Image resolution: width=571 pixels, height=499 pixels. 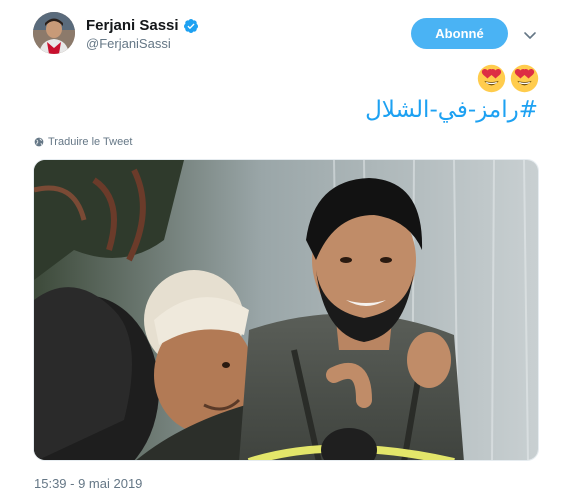 What do you see at coordinates (528, 110) in the screenshot?
I see `hashtag-prefix: #` at bounding box center [528, 110].